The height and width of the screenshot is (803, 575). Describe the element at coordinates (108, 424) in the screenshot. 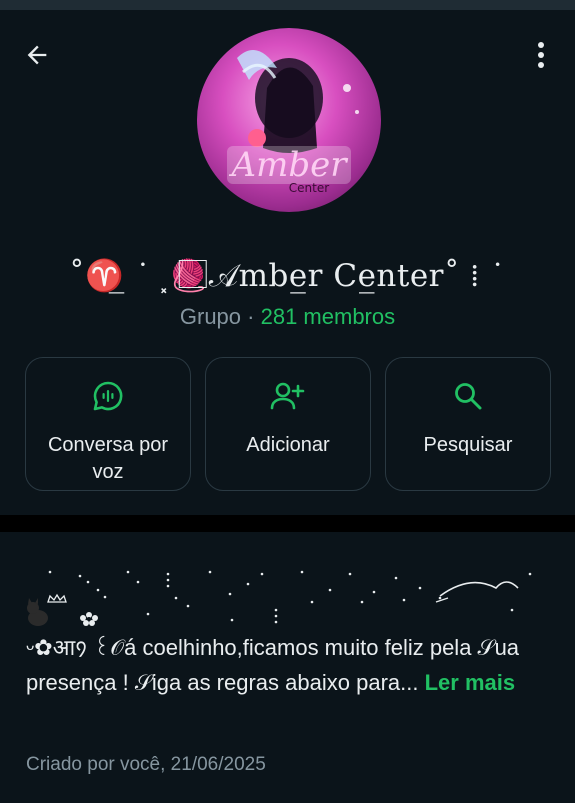

I see `voice-chat-button: Conversa por voz` at that location.